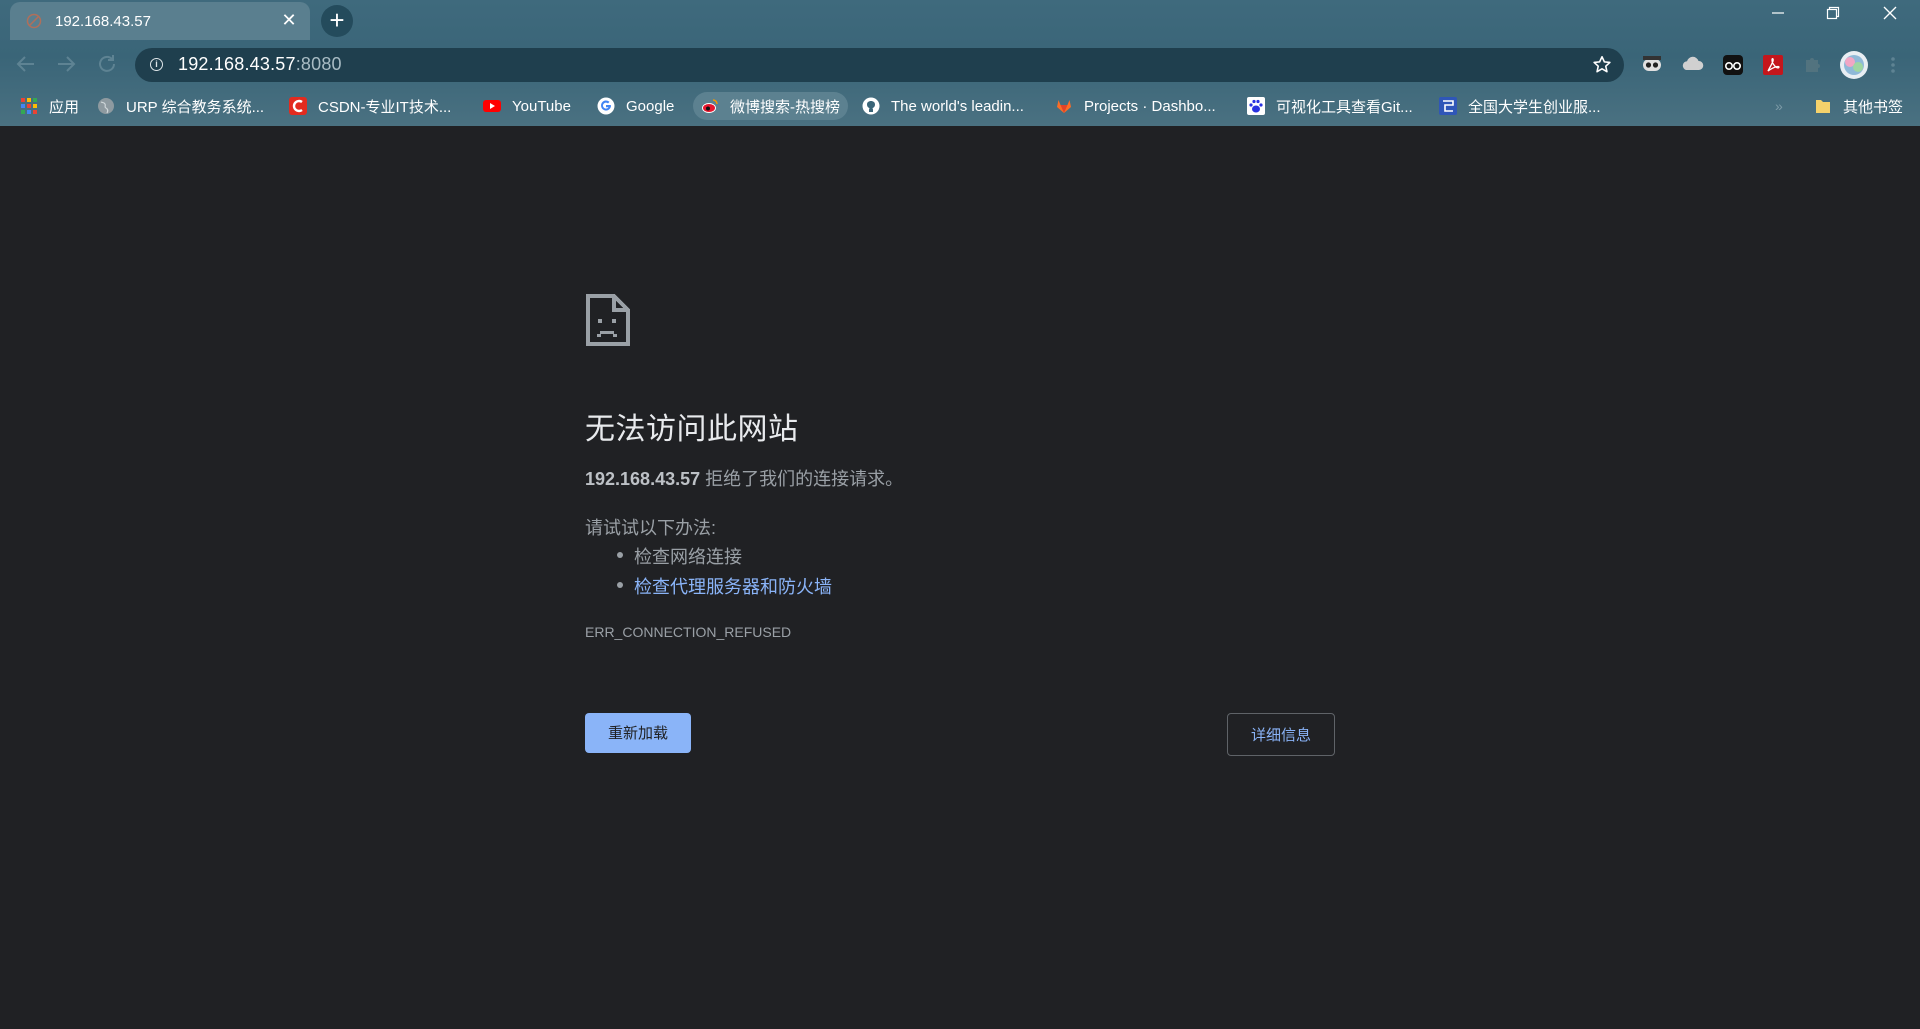 The image size is (1920, 1029). Describe the element at coordinates (1833, 13) in the screenshot. I see `restore-icon` at that location.